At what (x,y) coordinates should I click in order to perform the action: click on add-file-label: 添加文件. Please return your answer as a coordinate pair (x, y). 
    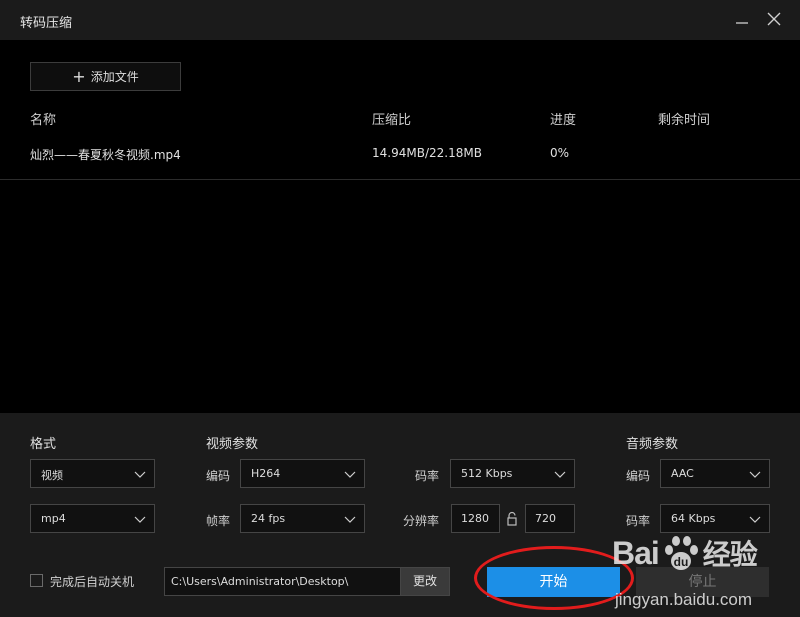
    Looking at the image, I should click on (114, 77).